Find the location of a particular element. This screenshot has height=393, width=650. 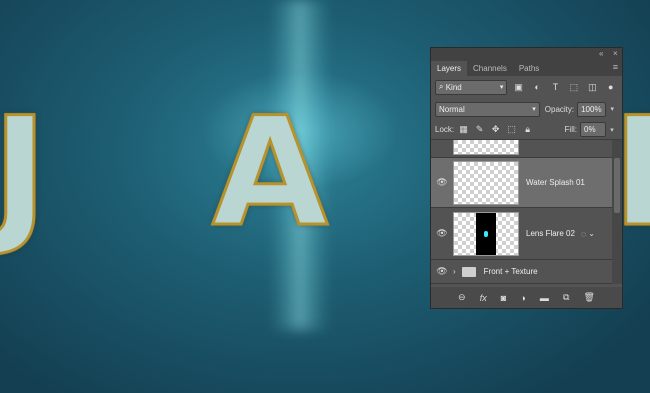

tab-channels: Channels is located at coordinates (490, 68).